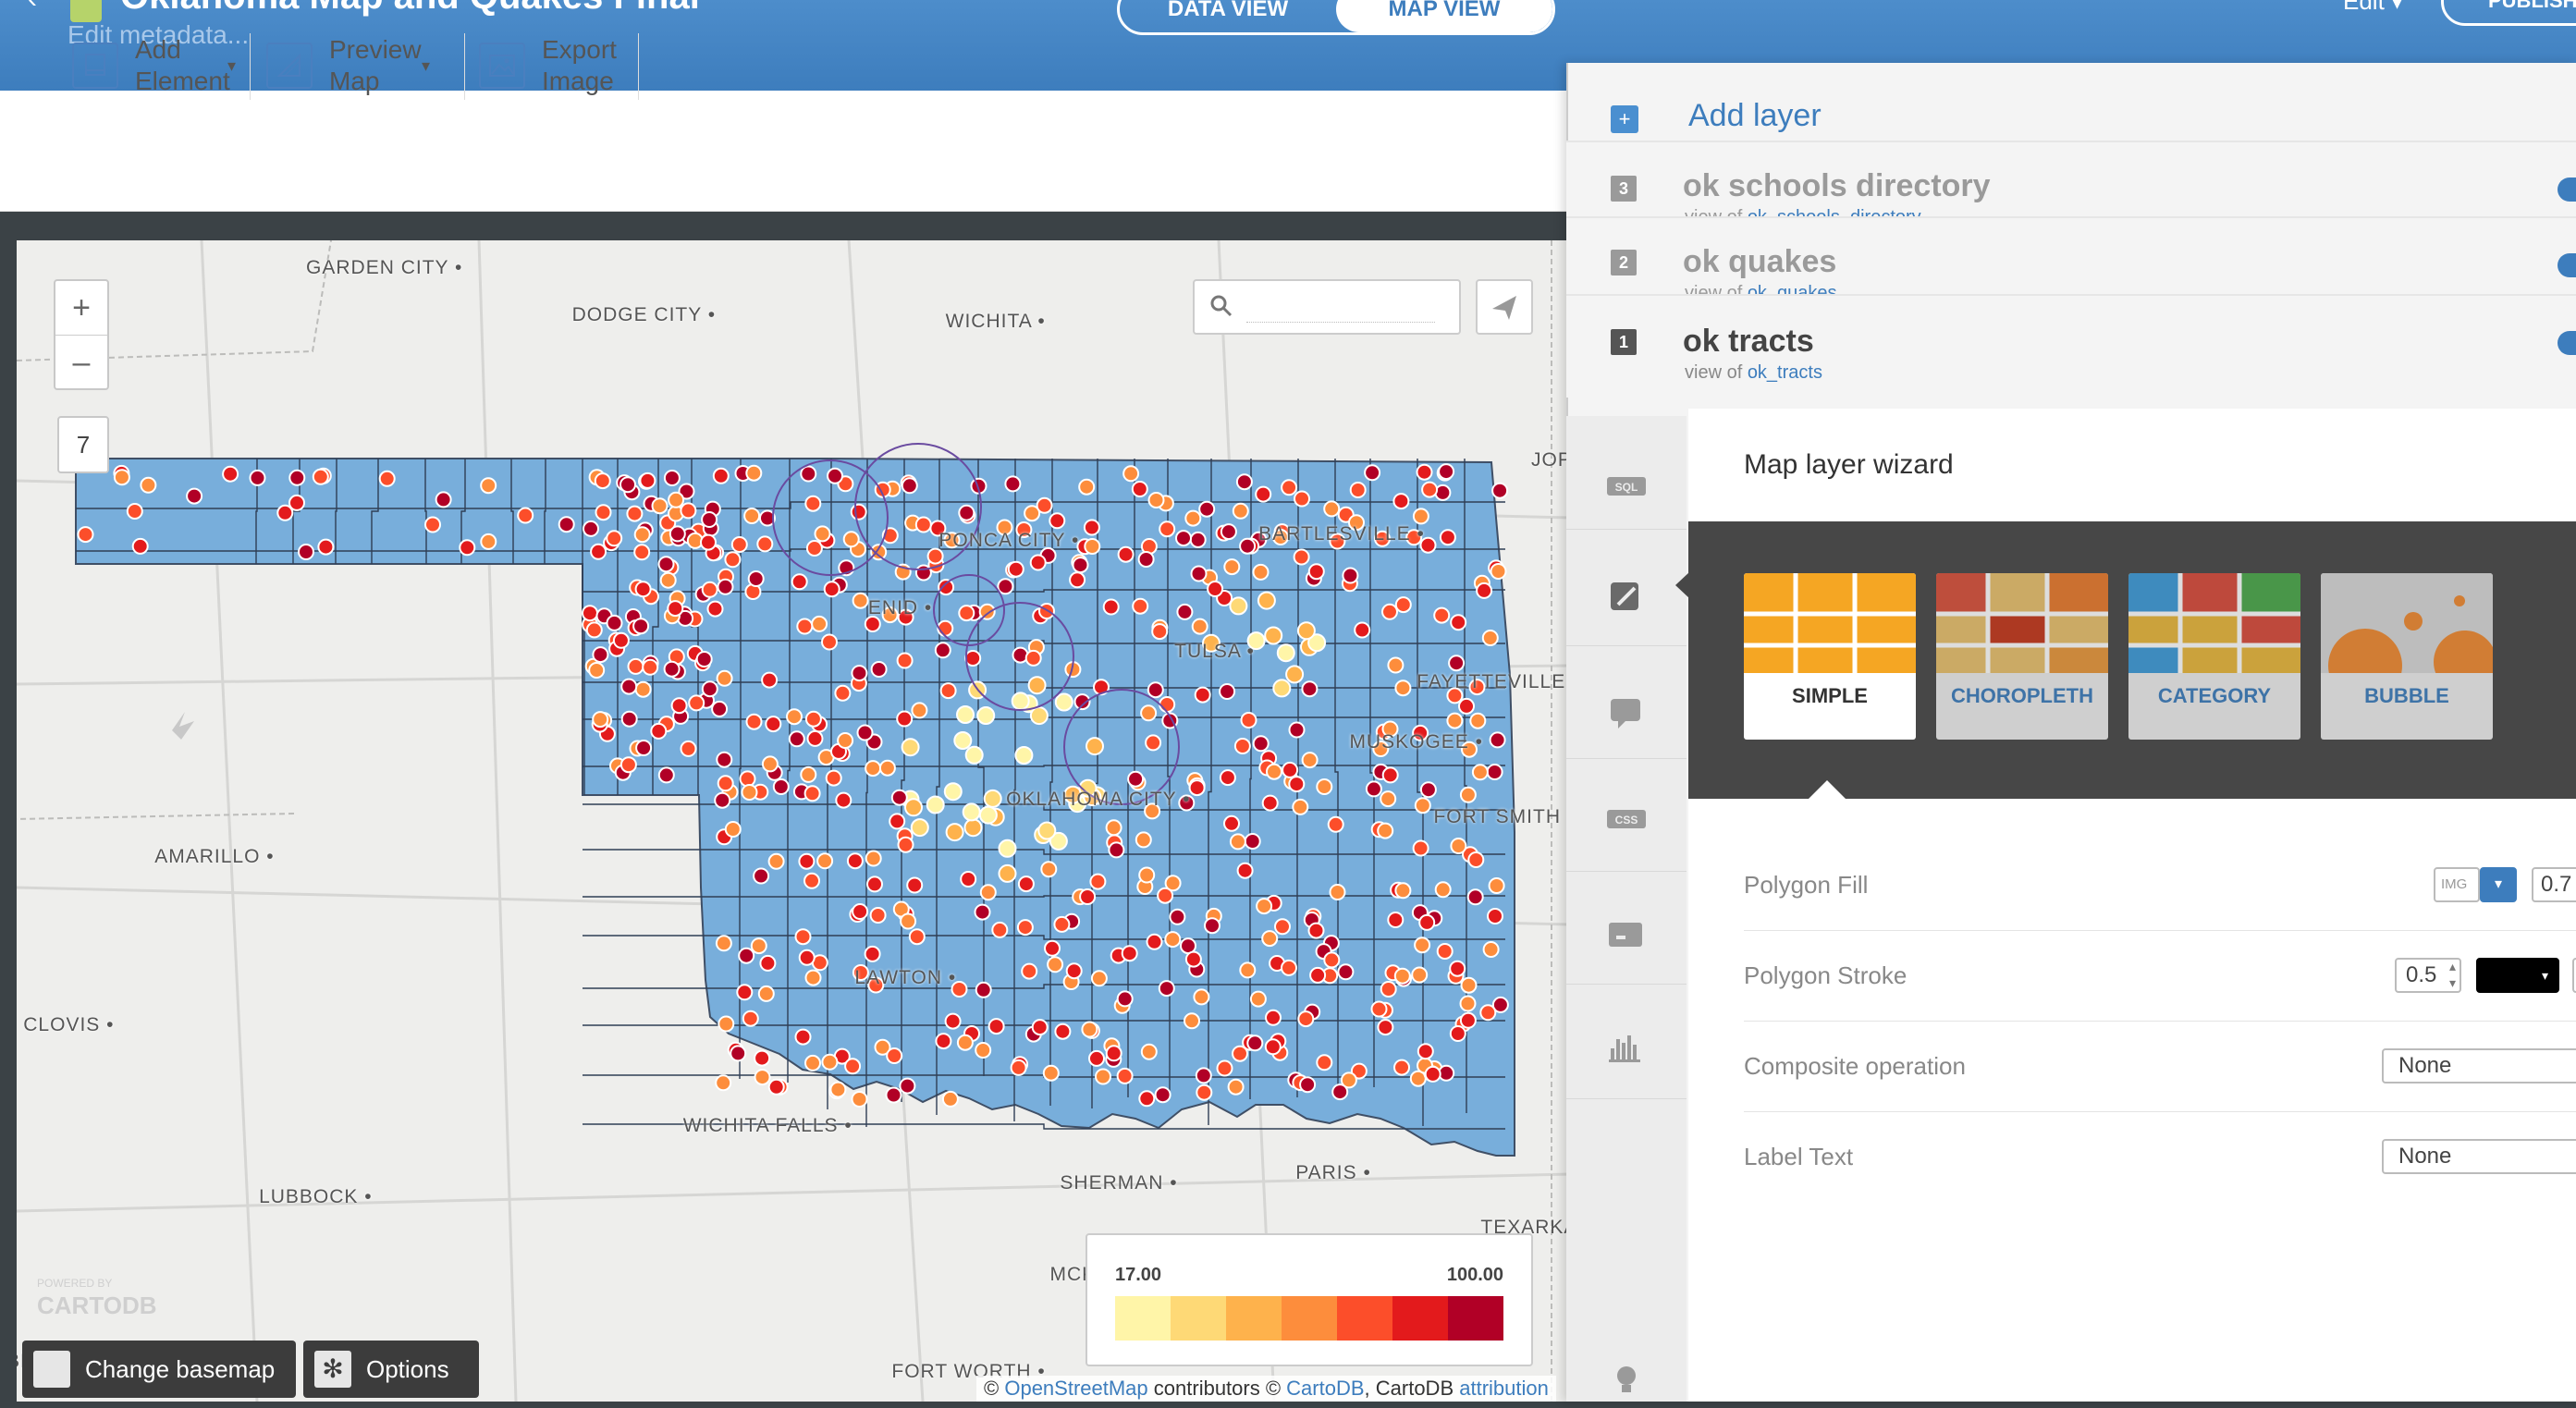 The width and height of the screenshot is (2576, 1408). Describe the element at coordinates (426, 66) in the screenshot. I see `caret-down-icon: ▾` at that location.